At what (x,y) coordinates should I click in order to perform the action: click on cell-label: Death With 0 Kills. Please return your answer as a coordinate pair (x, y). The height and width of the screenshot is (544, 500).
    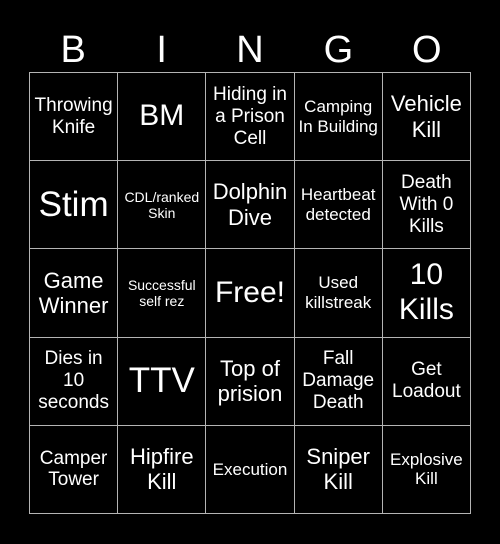
    Looking at the image, I should click on (426, 204).